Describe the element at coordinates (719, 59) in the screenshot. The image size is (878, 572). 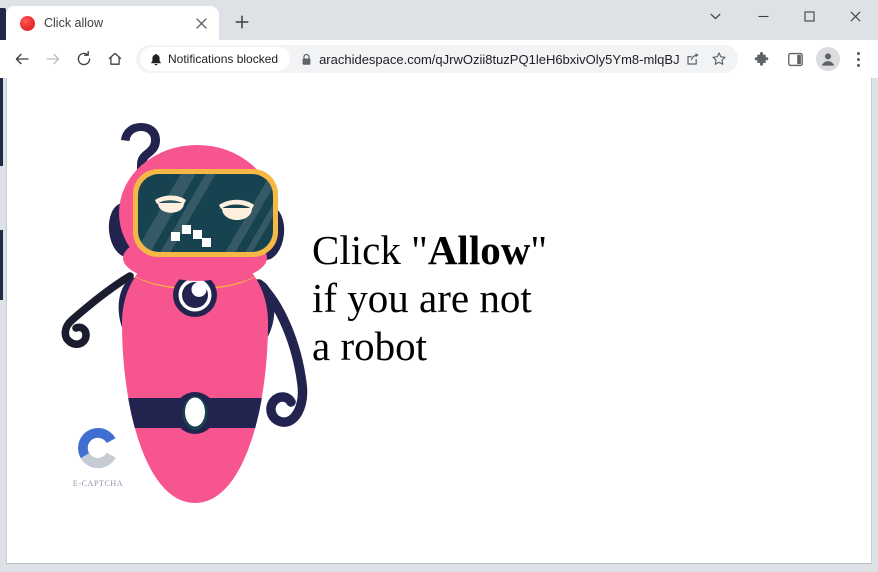
I see `star-icon` at that location.